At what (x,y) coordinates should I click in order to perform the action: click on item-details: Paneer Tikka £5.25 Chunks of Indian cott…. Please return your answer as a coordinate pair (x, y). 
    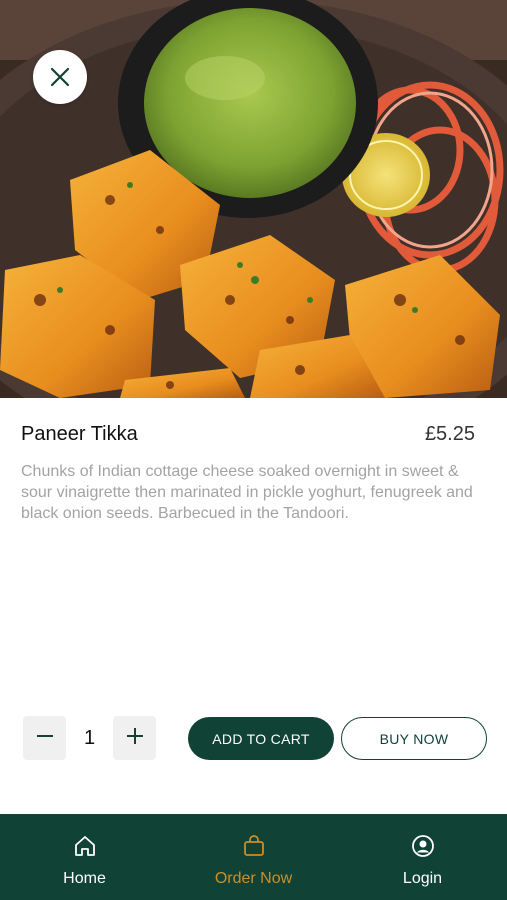
    Looking at the image, I should click on (253, 473).